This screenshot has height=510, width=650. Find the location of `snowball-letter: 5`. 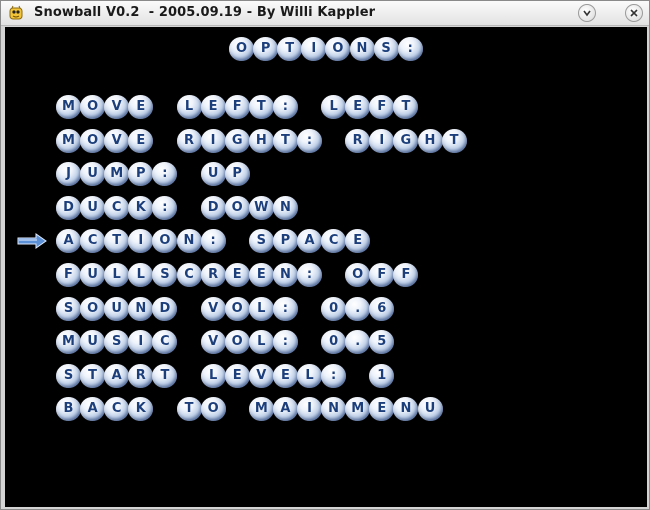

snowball-letter: 5 is located at coordinates (382, 342).